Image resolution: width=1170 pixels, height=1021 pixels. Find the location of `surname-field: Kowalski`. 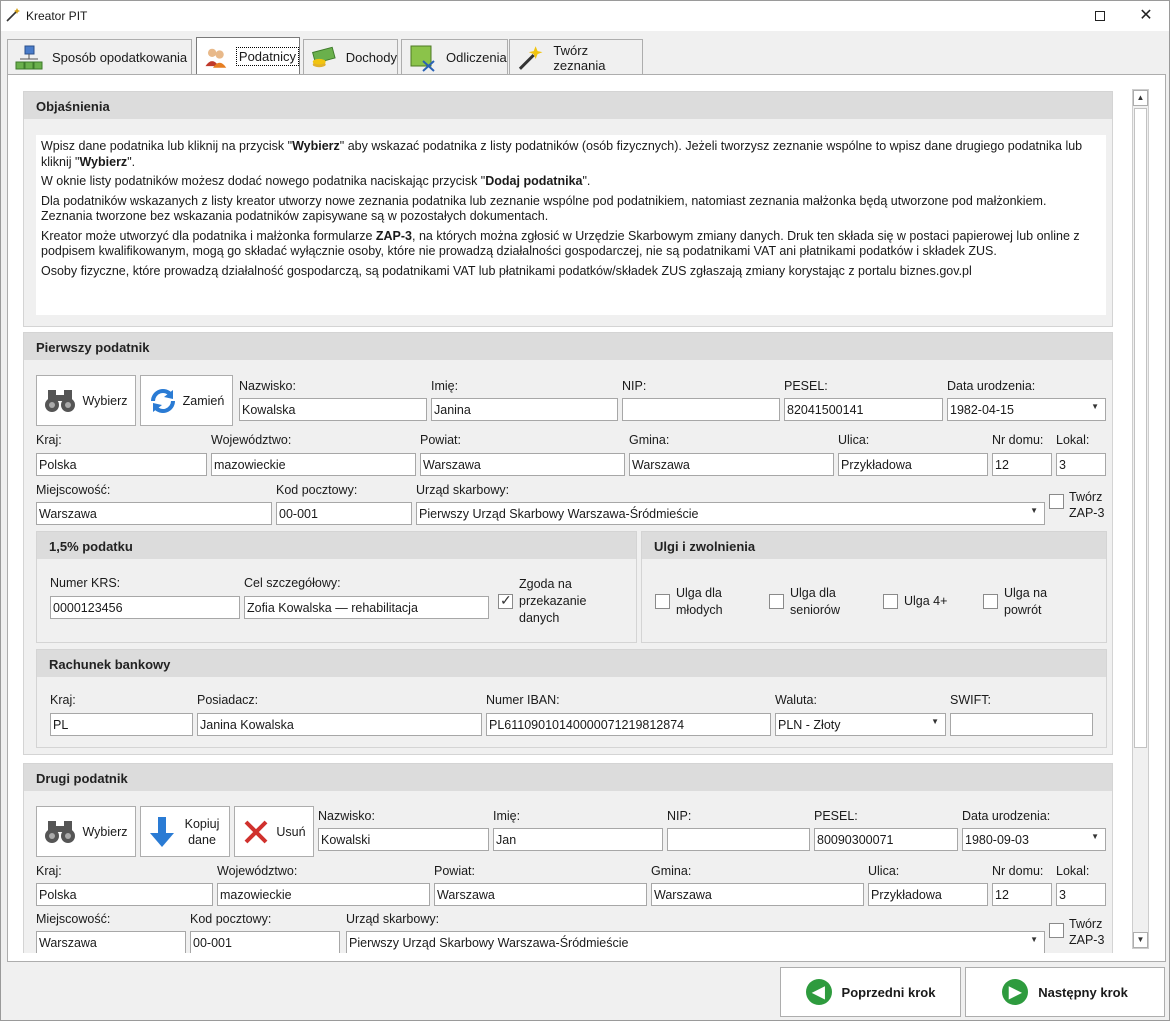

surname-field: Kowalski is located at coordinates (403, 839).